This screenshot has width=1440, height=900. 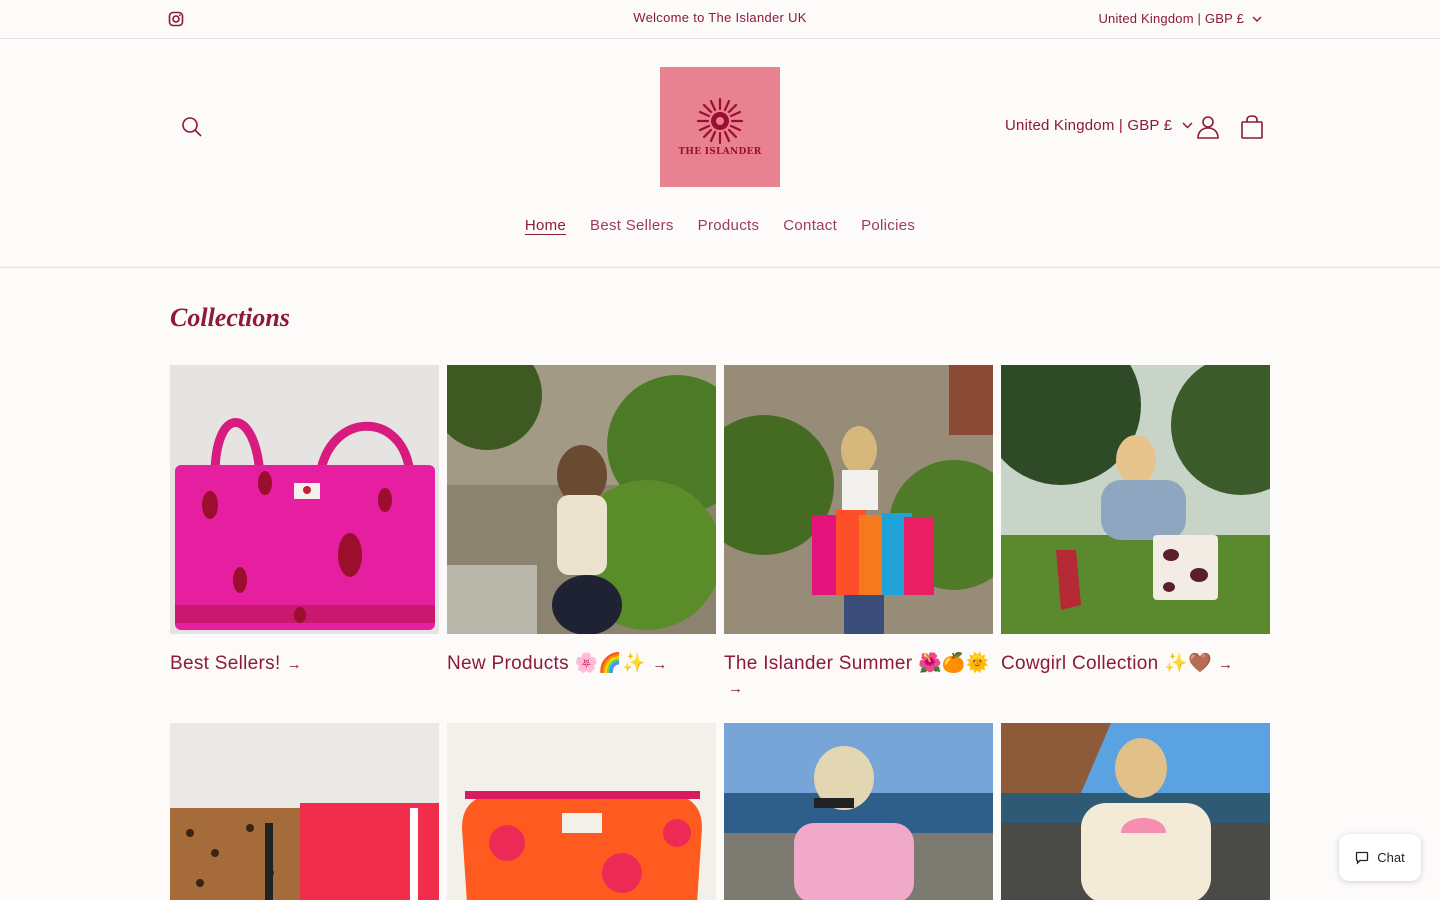 What do you see at coordinates (547, 663) in the screenshot?
I see `collection-title: New Products 🌸🌈✨` at bounding box center [547, 663].